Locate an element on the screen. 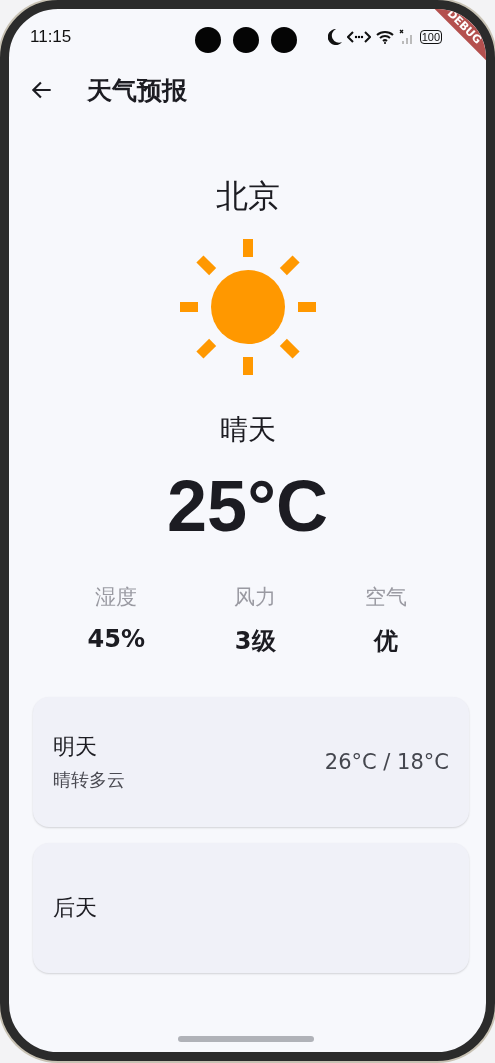 The height and width of the screenshot is (1063, 495). forecast-day: 后天 is located at coordinates (75, 908).